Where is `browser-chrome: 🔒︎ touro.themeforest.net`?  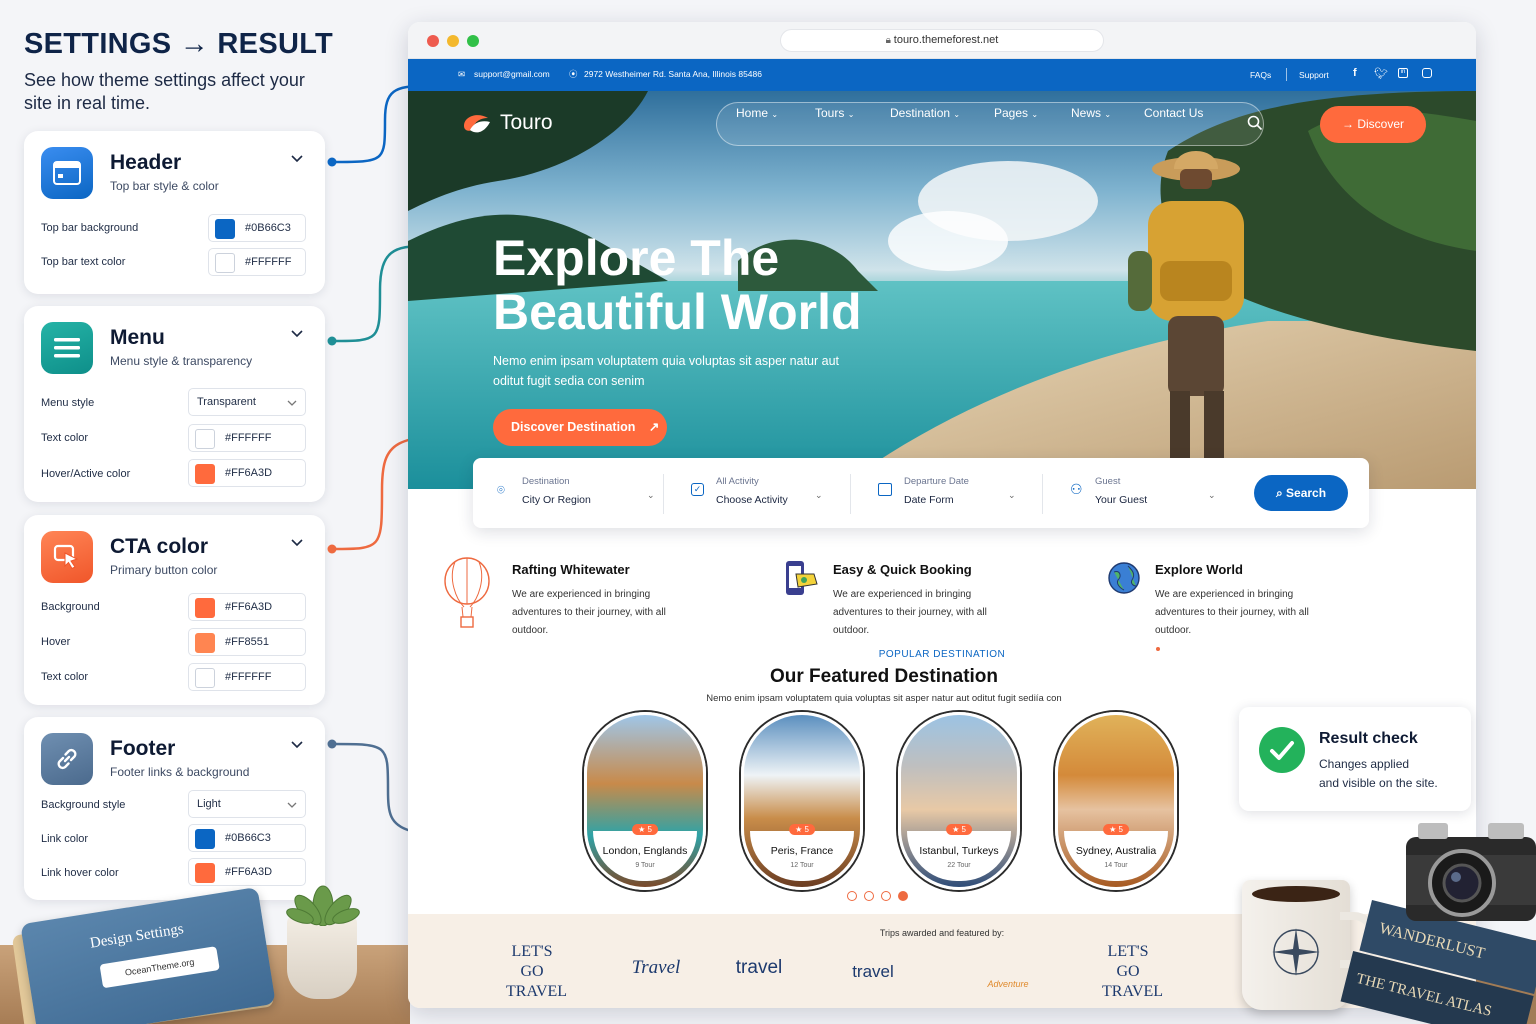
browser-chrome: 🔒︎ touro.themeforest.net is located at coordinates (942, 40).